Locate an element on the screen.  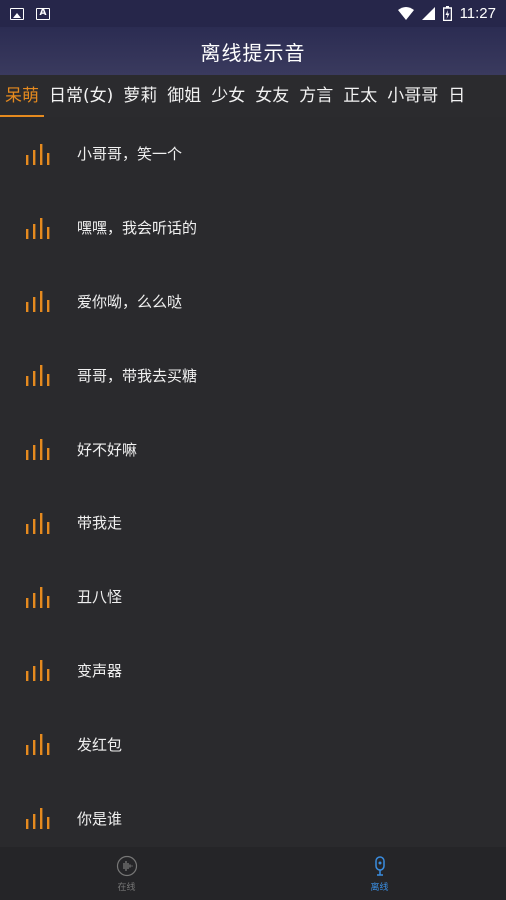
battery-charging-icon is located at coordinates (447, 13).